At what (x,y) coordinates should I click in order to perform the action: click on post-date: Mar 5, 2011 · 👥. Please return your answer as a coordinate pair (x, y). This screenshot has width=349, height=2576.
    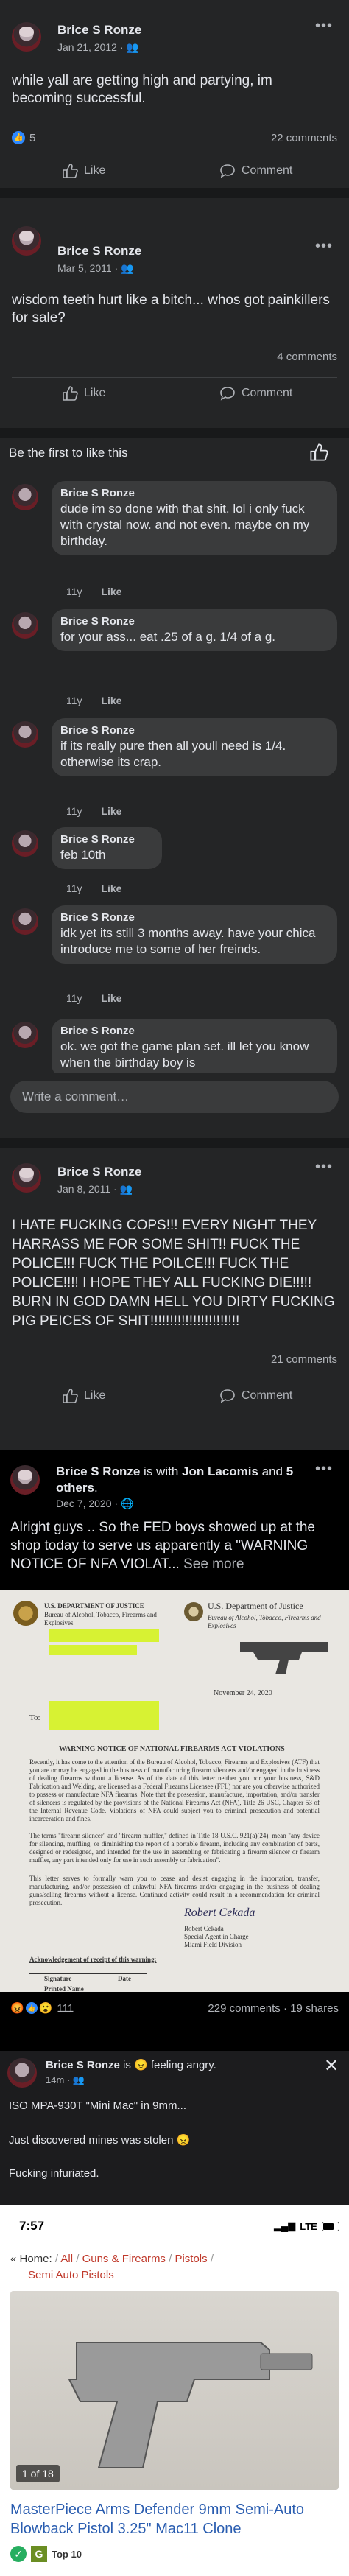
    Looking at the image, I should click on (95, 268).